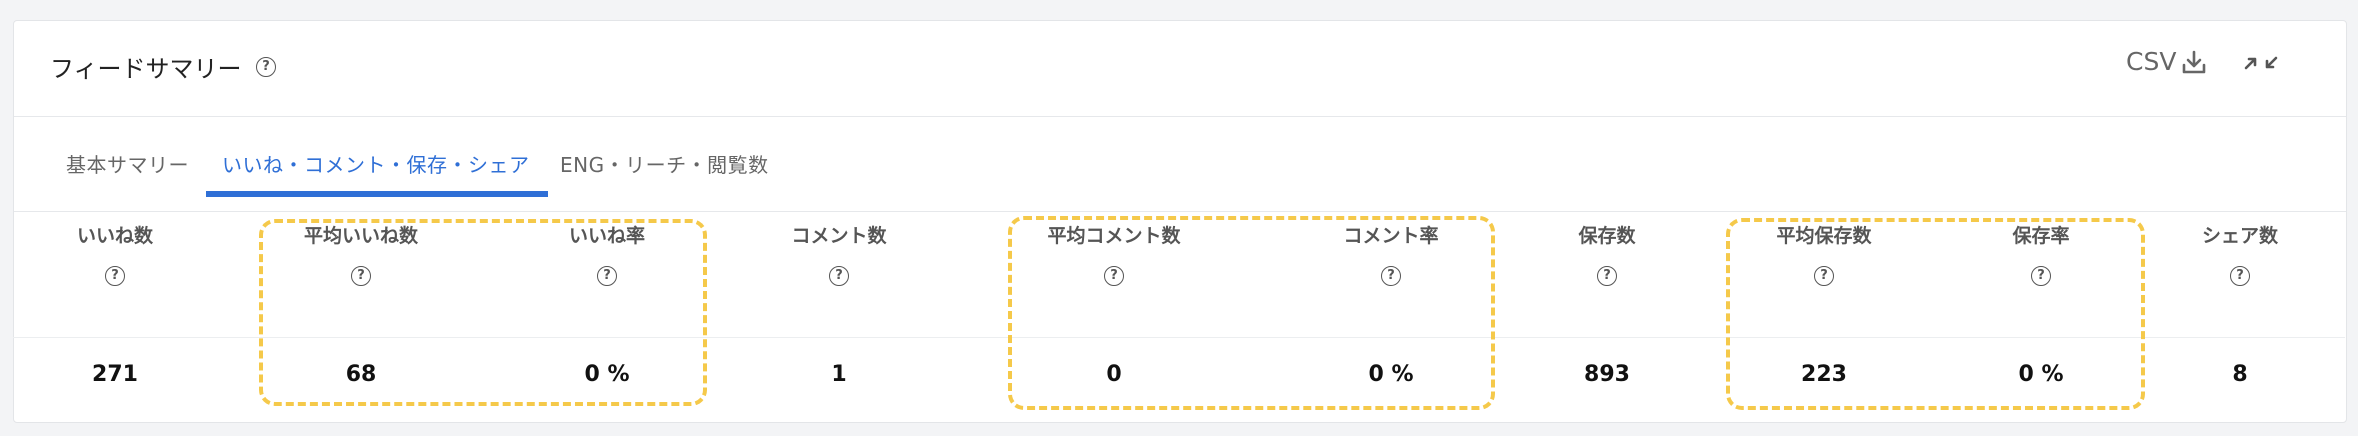 This screenshot has width=2358, height=436. I want to click on column-header-likes: いいね数, so click(115, 236).